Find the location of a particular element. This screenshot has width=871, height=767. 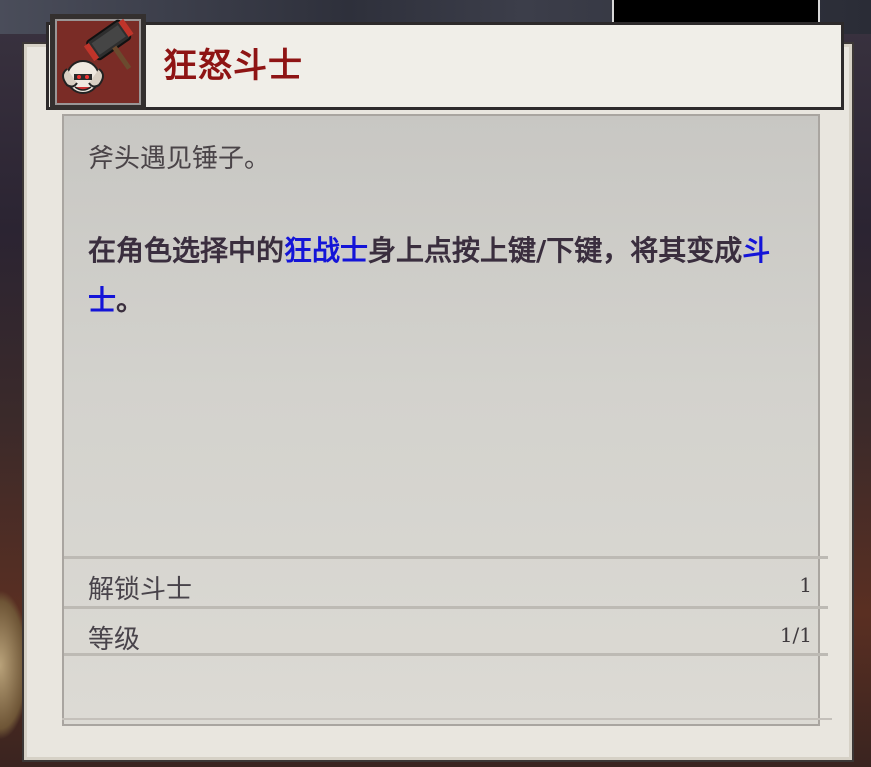

card-bottom-divider is located at coordinates (447, 719).